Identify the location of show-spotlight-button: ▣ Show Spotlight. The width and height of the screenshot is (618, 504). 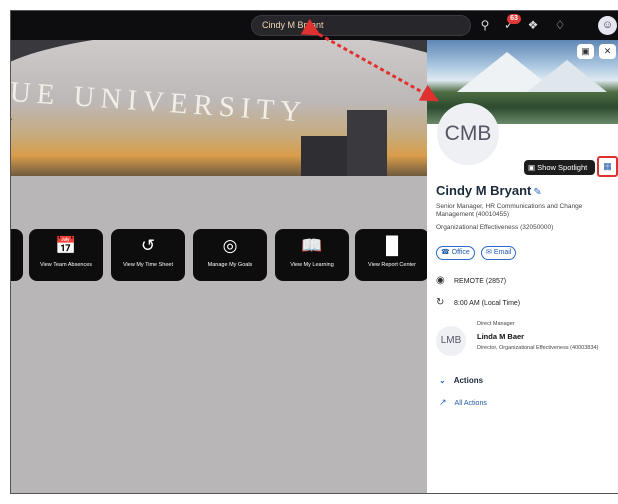
(559, 167).